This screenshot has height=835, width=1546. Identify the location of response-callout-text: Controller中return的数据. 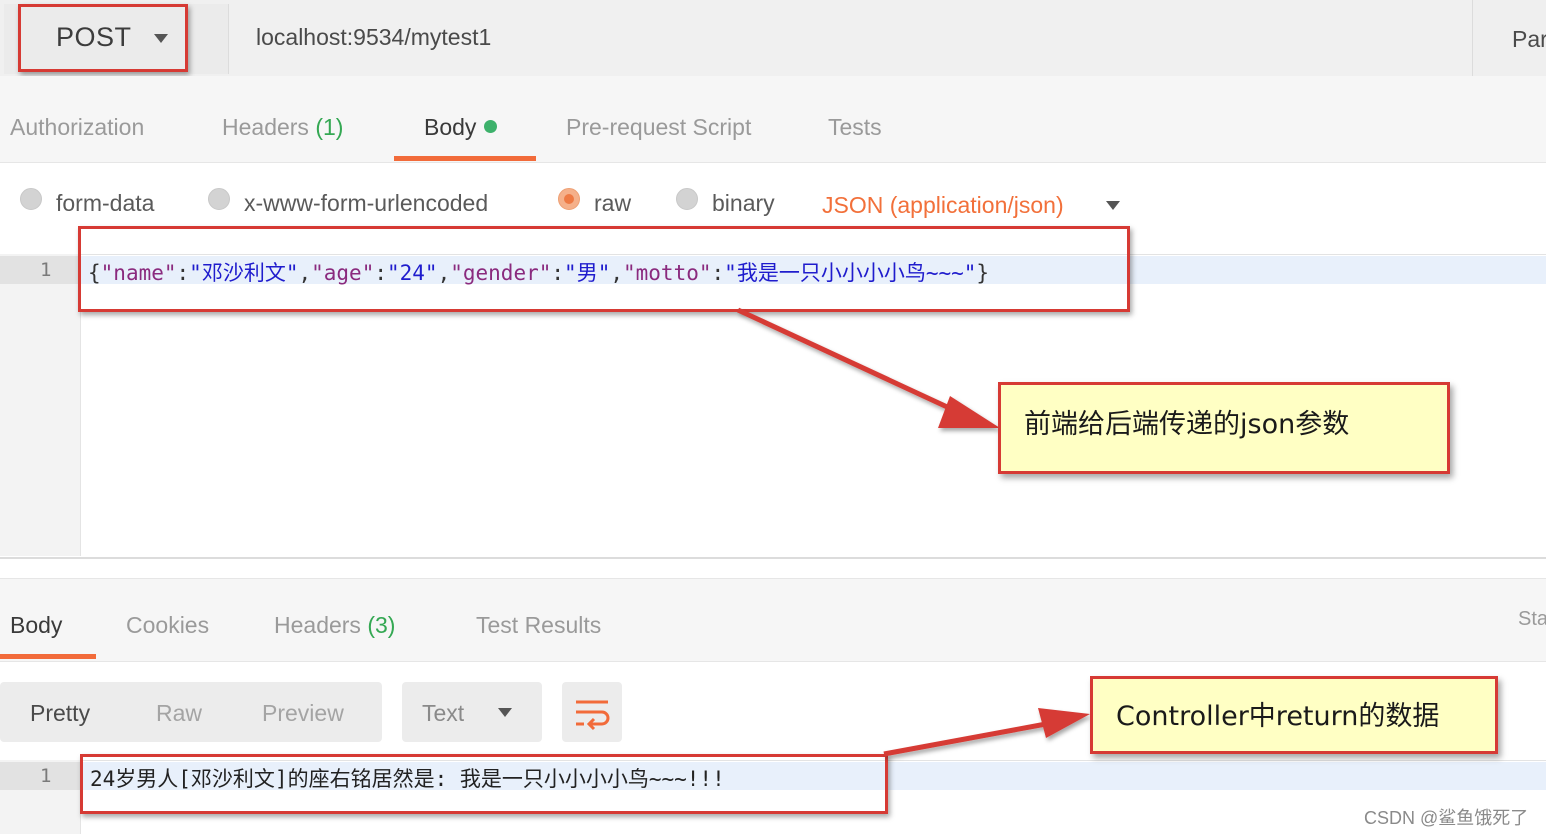
(1278, 716).